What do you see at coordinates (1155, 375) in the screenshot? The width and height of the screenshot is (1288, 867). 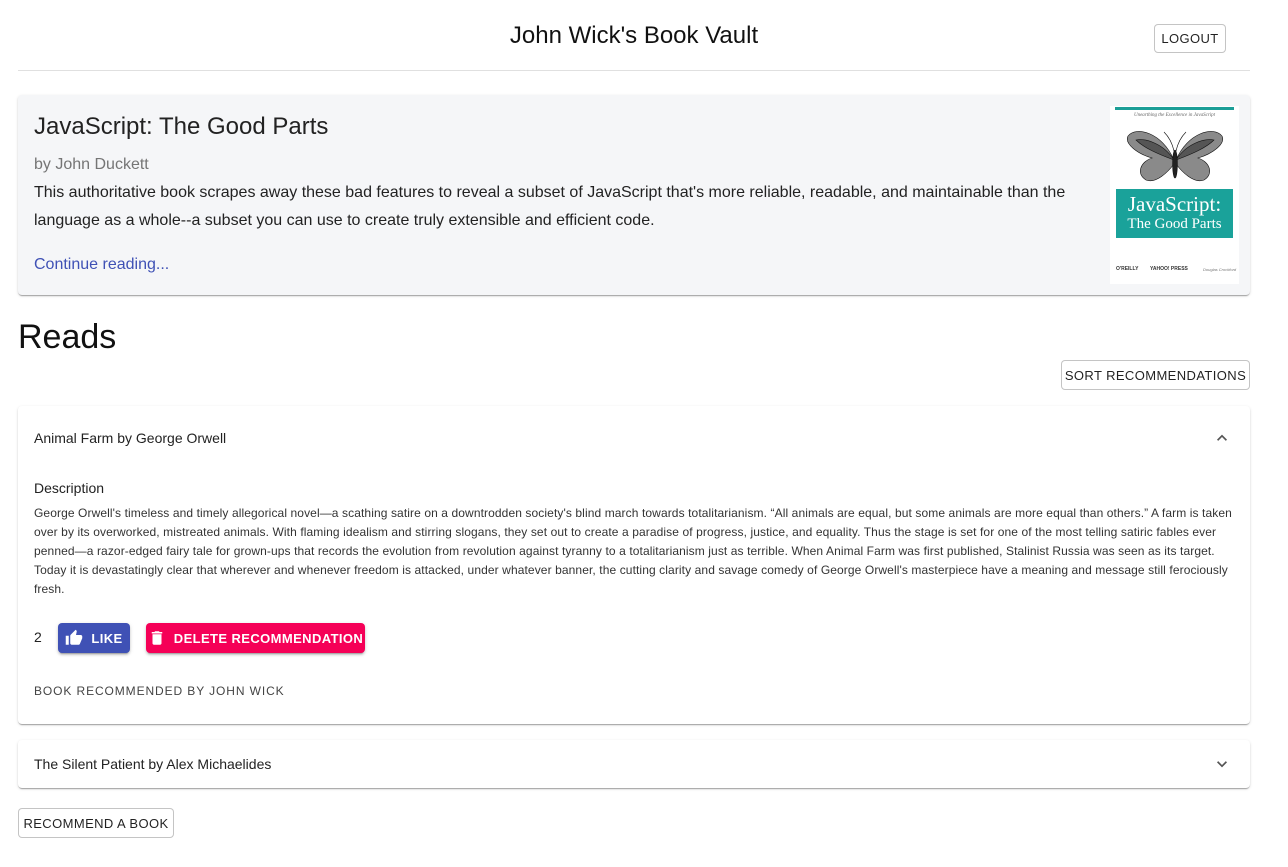 I see `sort-recommendations-button: SORT RECOMMENDATIONS` at bounding box center [1155, 375].